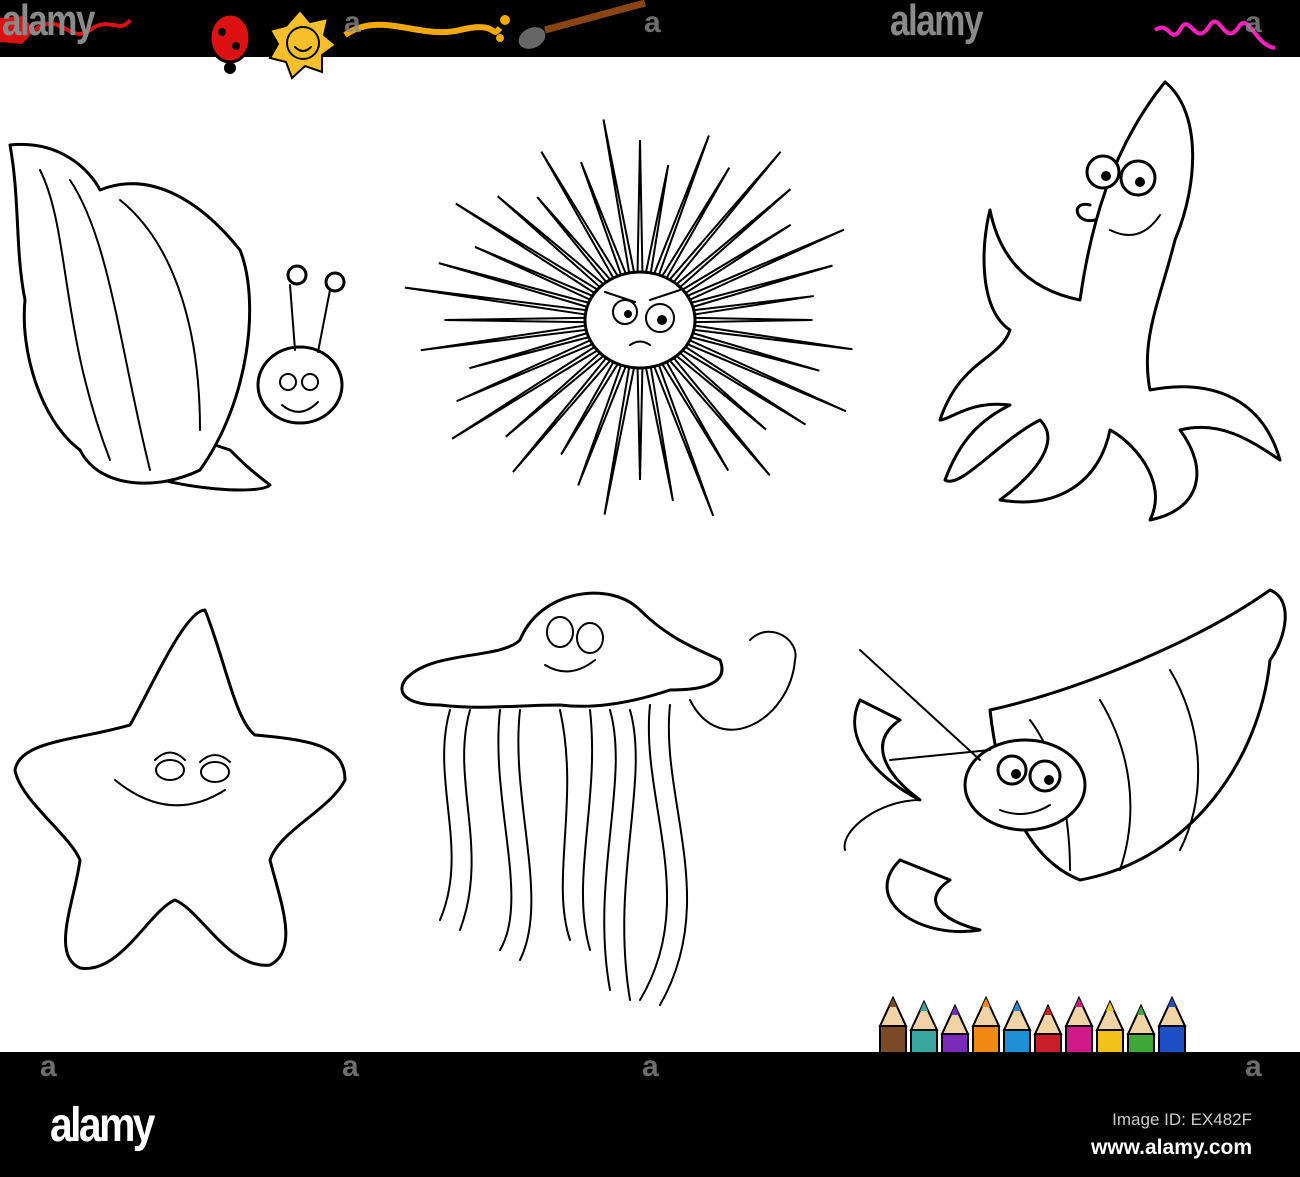 The height and width of the screenshot is (1177, 1300). What do you see at coordinates (628, 318) in the screenshot?
I see `sea-urchin-drawing` at bounding box center [628, 318].